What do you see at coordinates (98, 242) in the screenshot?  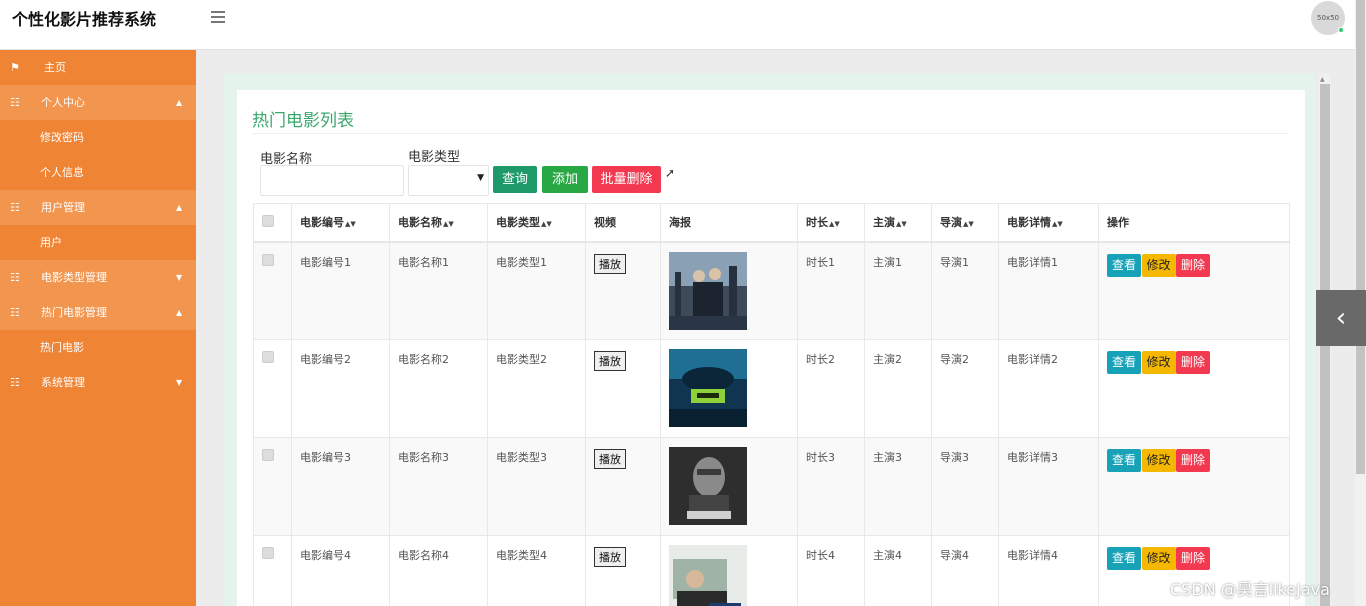 I see `sidebar-item-users: 用户` at bounding box center [98, 242].